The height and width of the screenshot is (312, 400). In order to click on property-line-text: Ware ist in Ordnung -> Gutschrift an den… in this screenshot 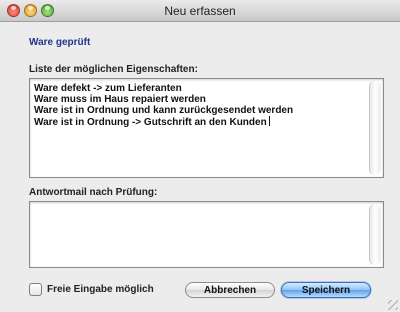, I will do `click(150, 122)`.